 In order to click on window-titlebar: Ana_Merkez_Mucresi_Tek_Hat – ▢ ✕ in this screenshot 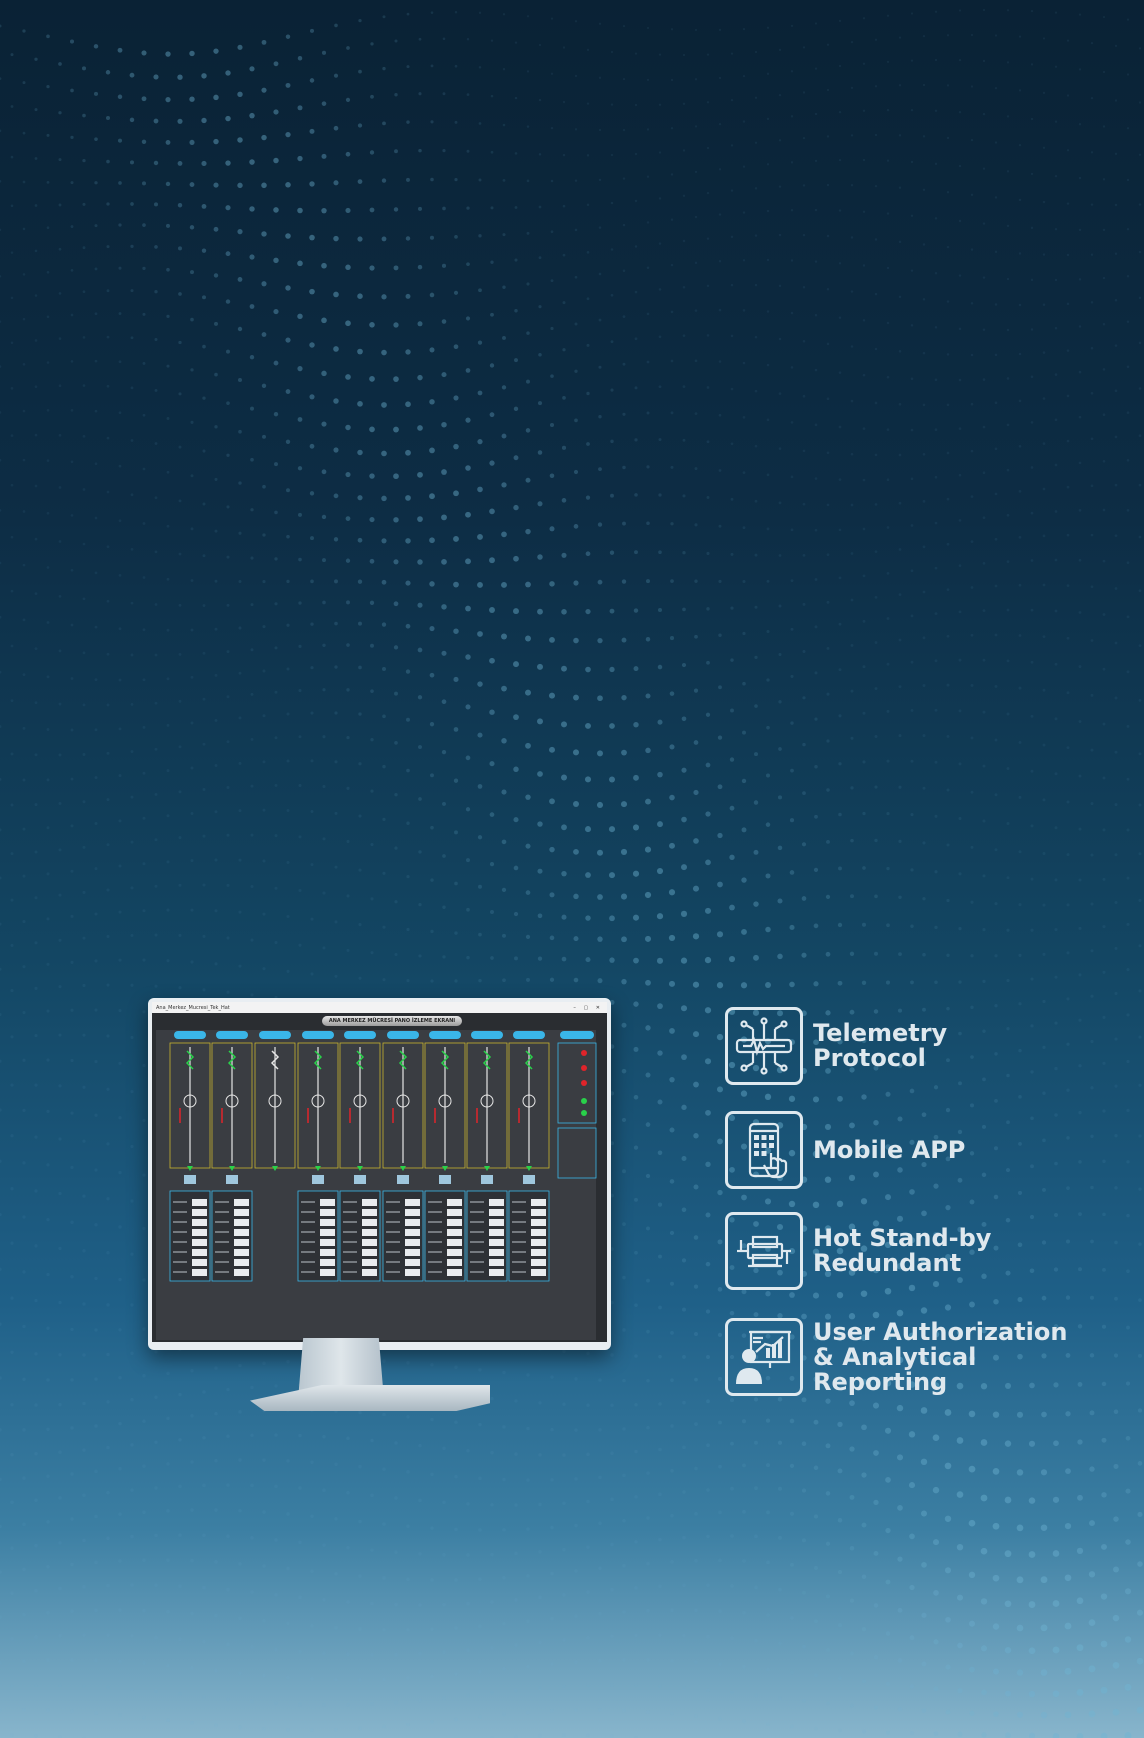, I will do `click(379, 1007)`.